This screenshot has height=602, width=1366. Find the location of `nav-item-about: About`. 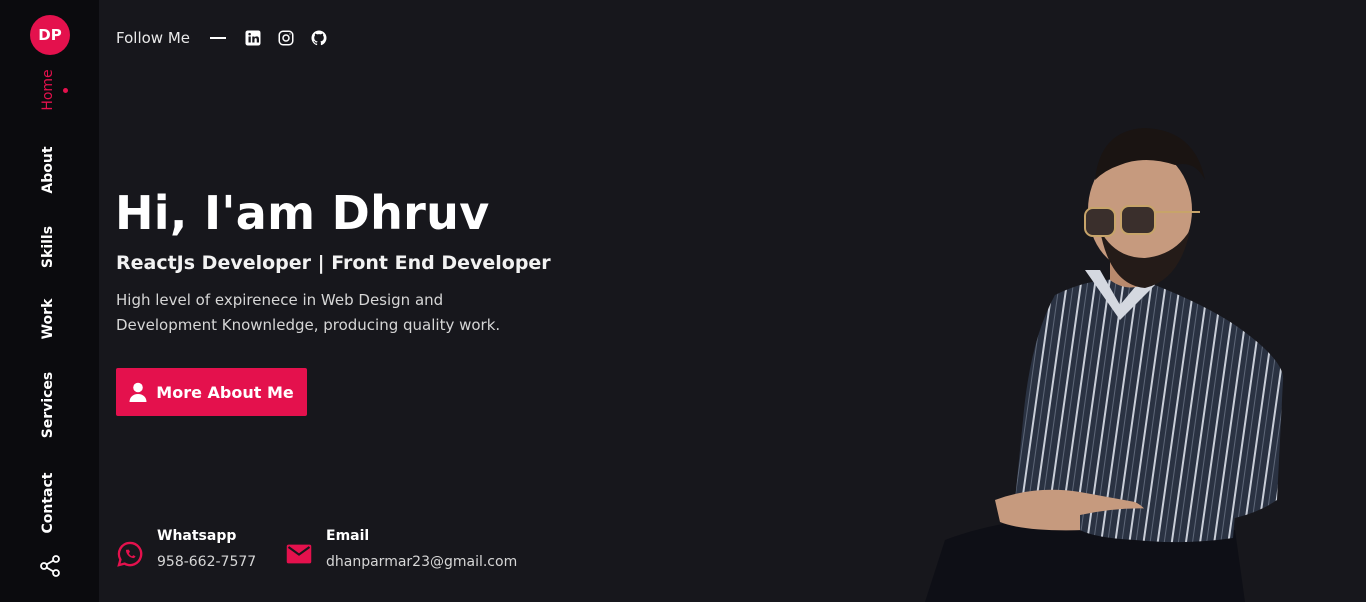

nav-item-about: About is located at coordinates (48, 169).